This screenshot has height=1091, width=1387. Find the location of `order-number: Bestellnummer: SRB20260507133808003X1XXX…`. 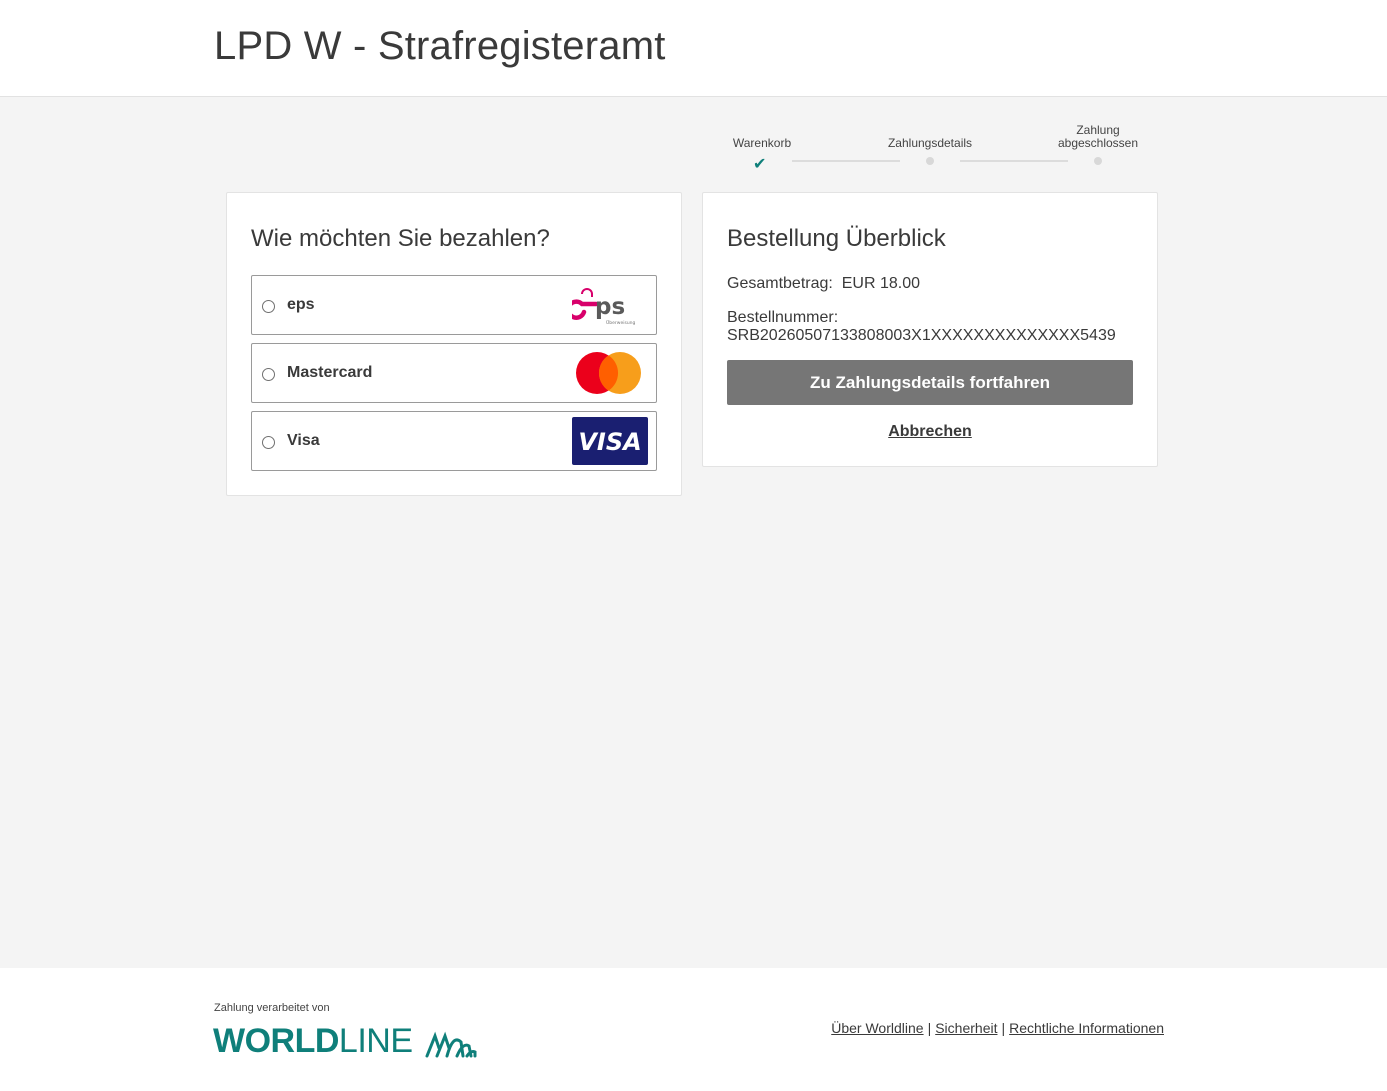

order-number: Bestellnummer: SRB20260507133808003X1XXX… is located at coordinates (921, 327).